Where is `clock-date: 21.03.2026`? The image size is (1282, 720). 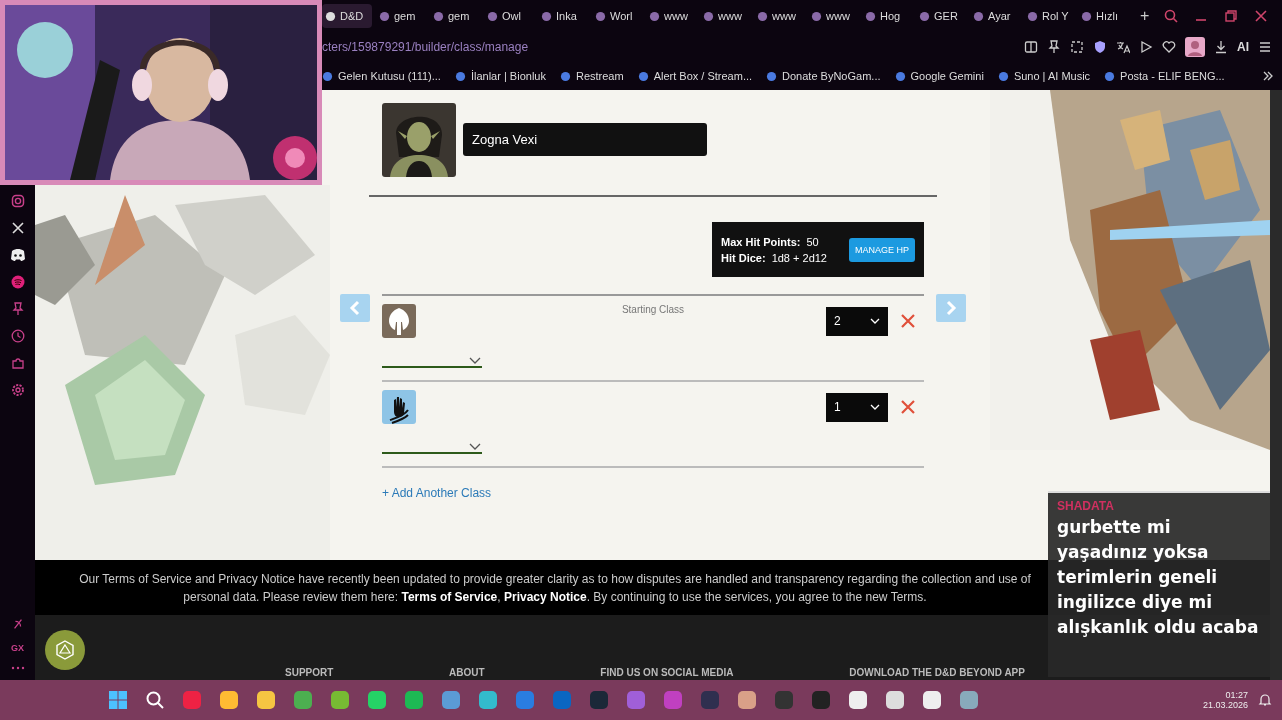 clock-date: 21.03.2026 is located at coordinates (1225, 705).